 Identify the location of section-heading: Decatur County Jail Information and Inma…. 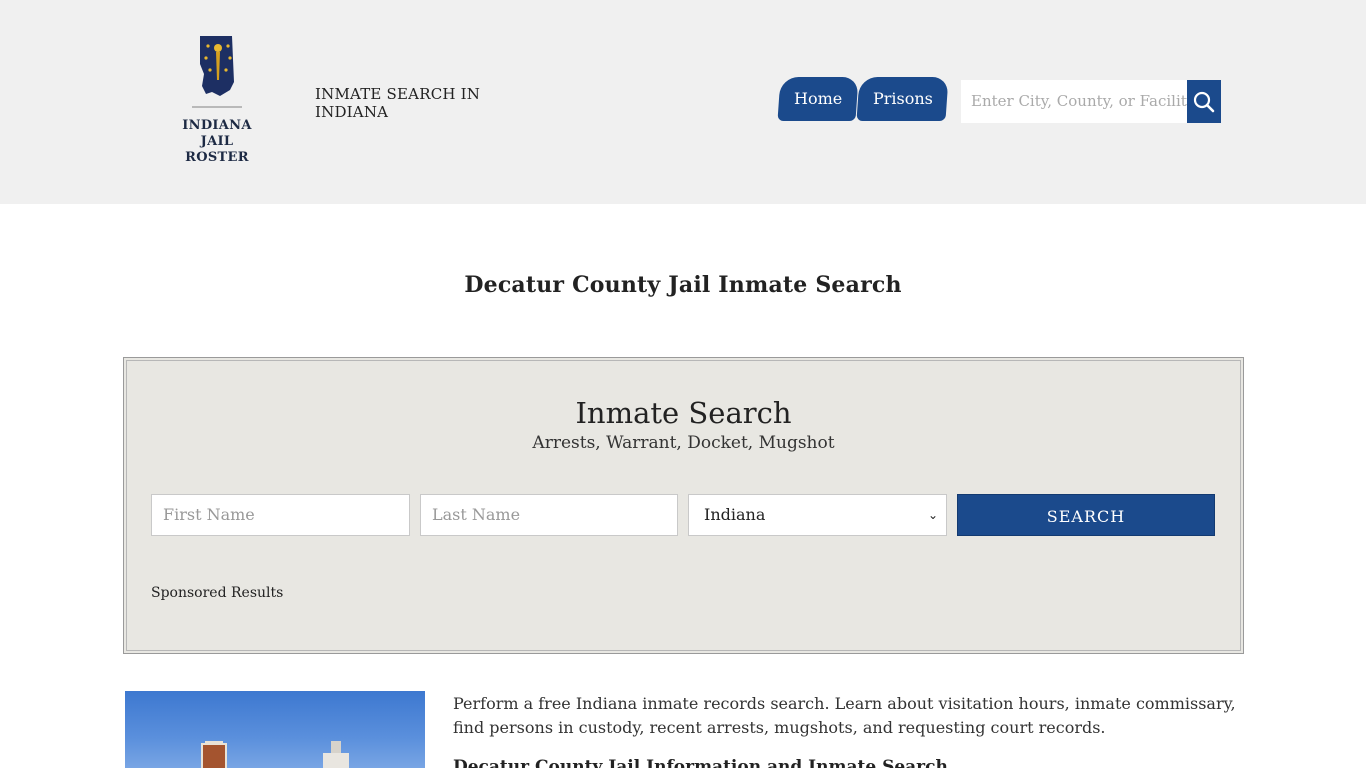
(700, 762).